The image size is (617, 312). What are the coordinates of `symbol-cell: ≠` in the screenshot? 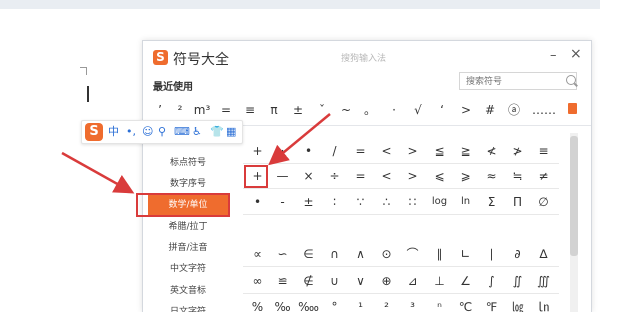 It's located at (543, 176).